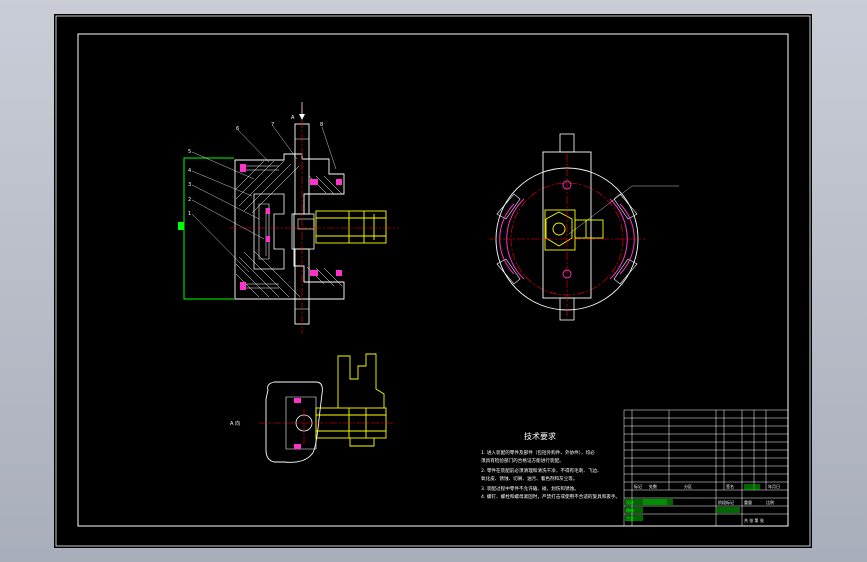 This screenshot has height=562, width=867. I want to click on title-block, so click(706, 468).